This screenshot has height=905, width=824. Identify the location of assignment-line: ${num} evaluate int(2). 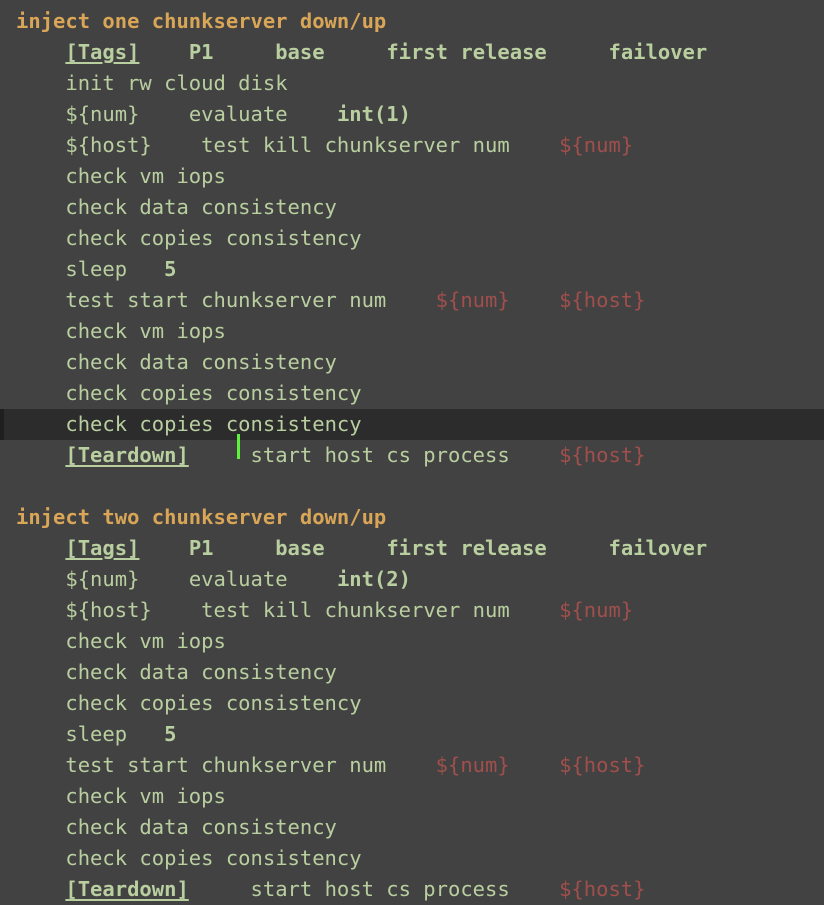
(412, 579).